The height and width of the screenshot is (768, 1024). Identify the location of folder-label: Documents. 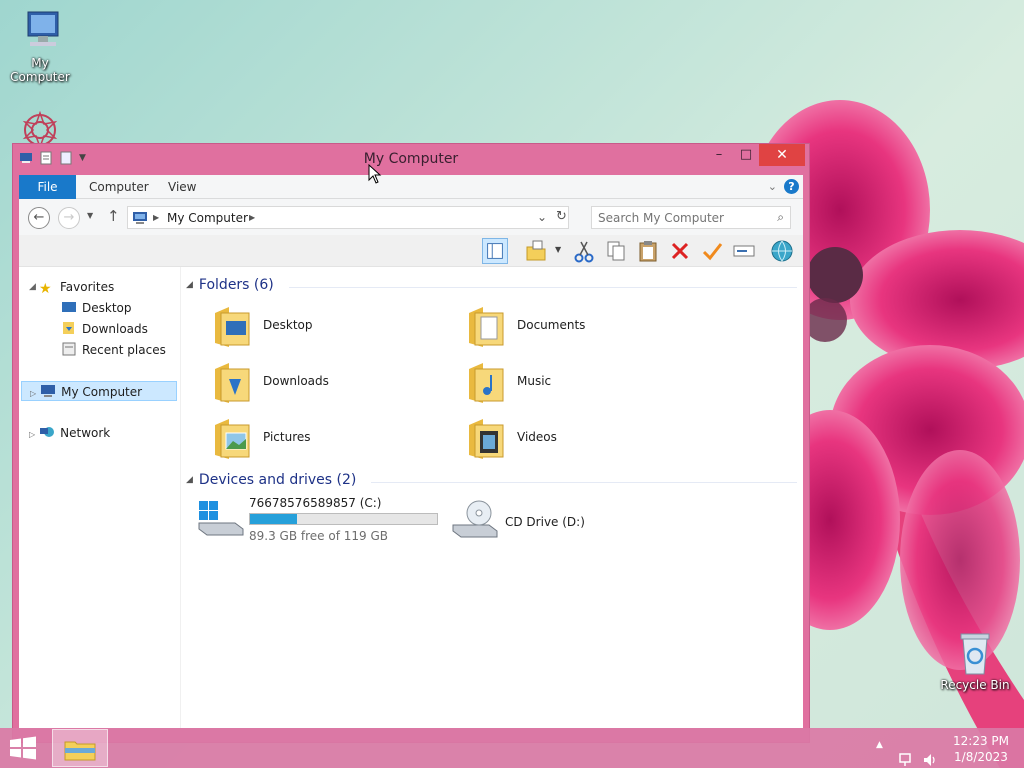
(551, 325).